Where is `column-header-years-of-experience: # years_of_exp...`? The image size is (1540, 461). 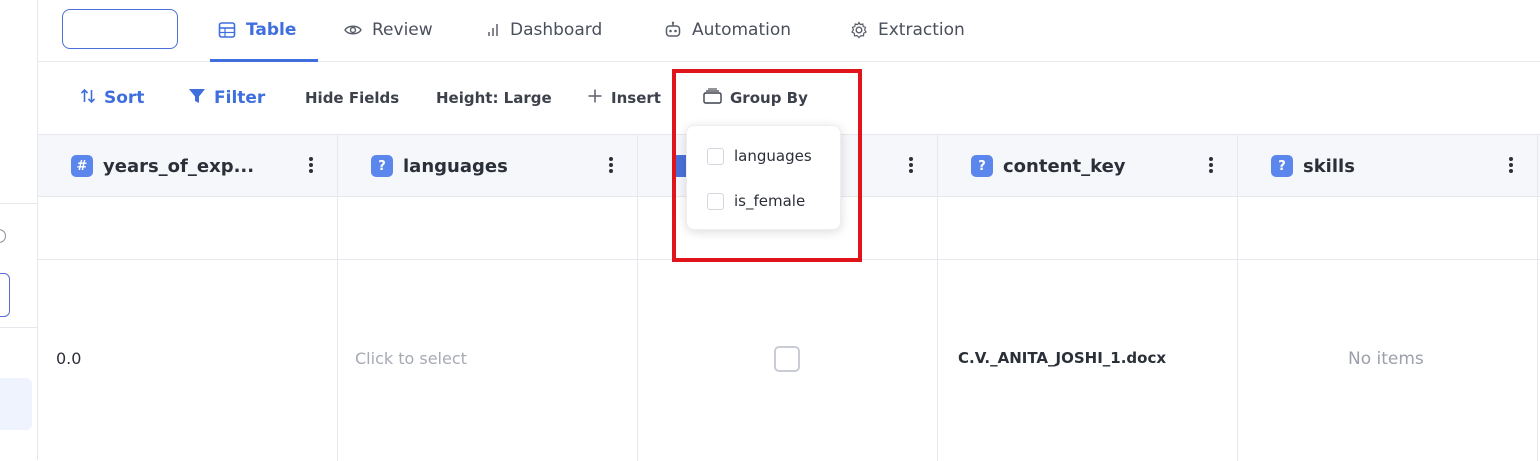 column-header-years-of-experience: # years_of_exp... is located at coordinates (162, 166).